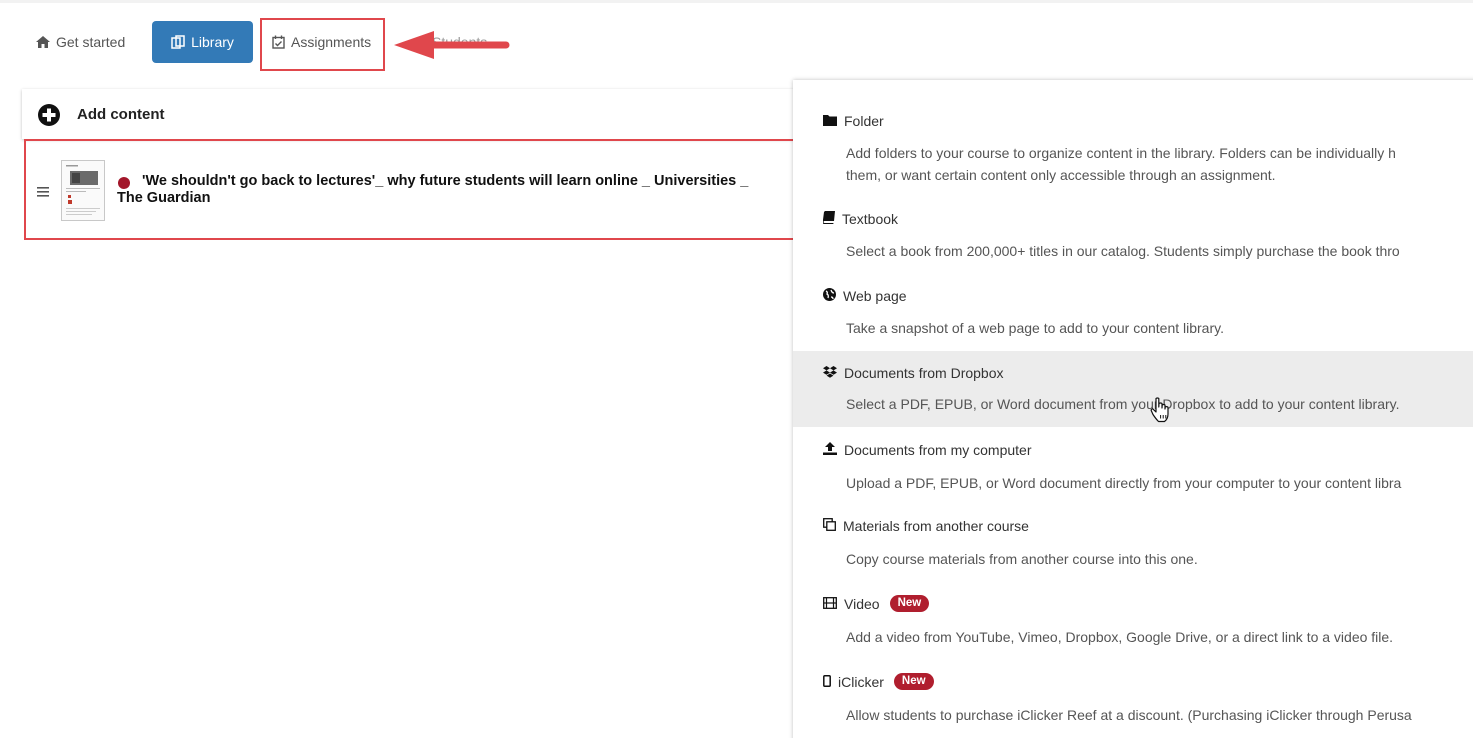  I want to click on tab-get-started: Get started, so click(80, 42).